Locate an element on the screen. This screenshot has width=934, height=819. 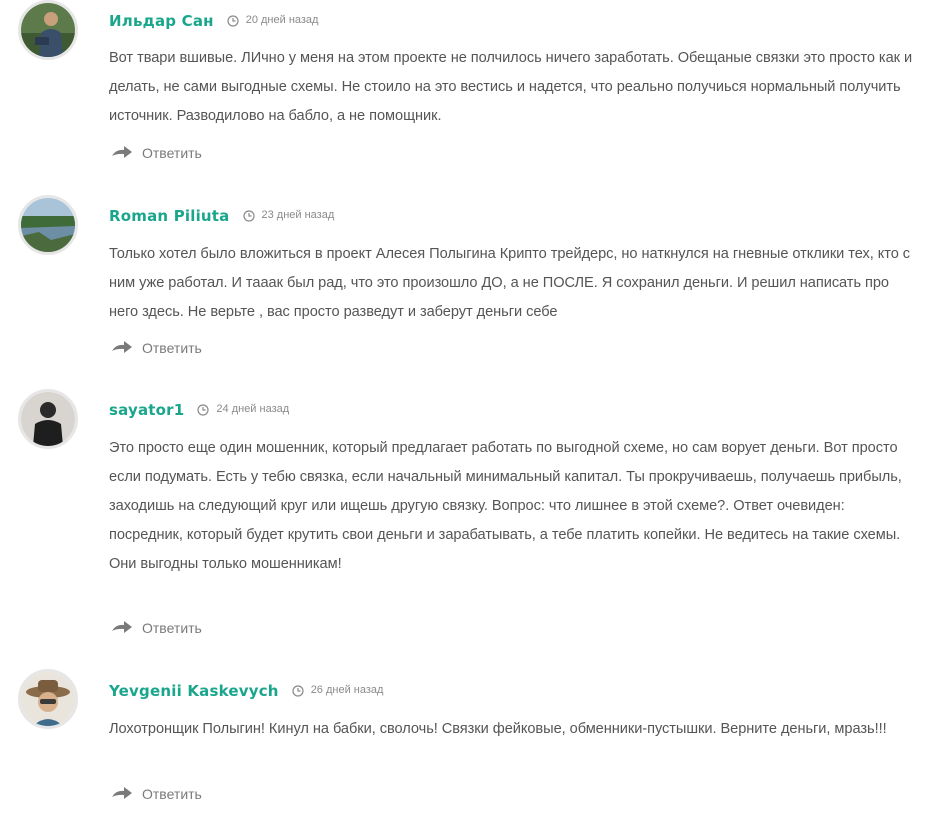
comment-date: 26 дней назад is located at coordinates (338, 690).